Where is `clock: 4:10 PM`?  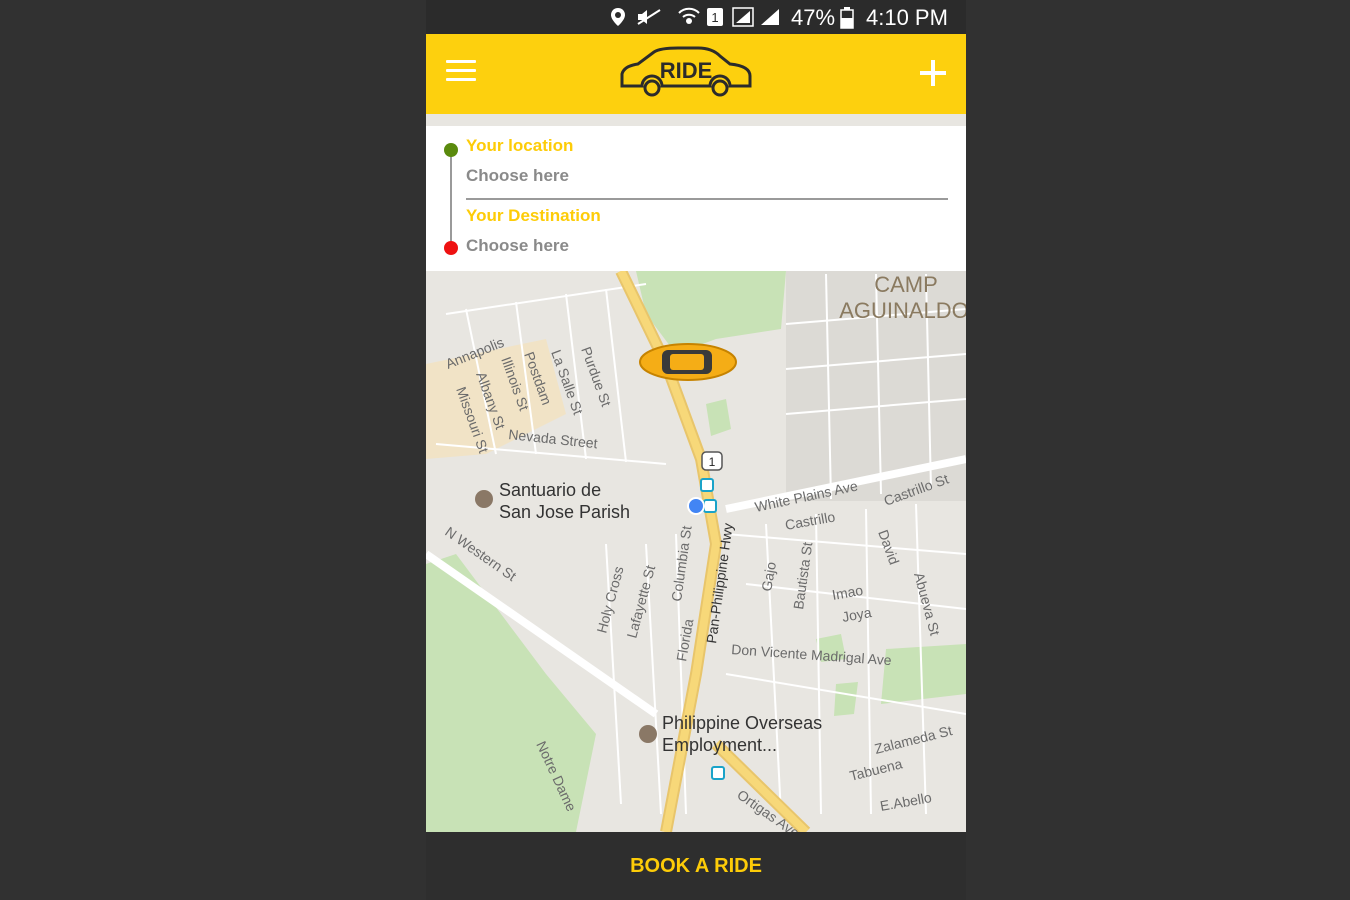
clock: 4:10 PM is located at coordinates (907, 17).